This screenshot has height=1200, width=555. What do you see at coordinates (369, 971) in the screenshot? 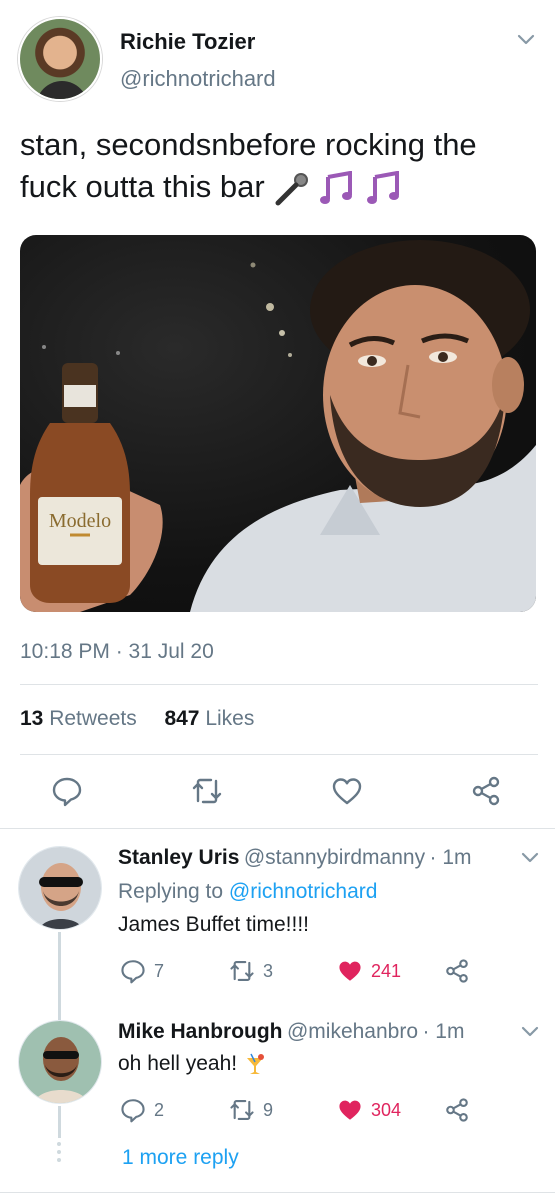
I see `reply-action-like: 241` at bounding box center [369, 971].